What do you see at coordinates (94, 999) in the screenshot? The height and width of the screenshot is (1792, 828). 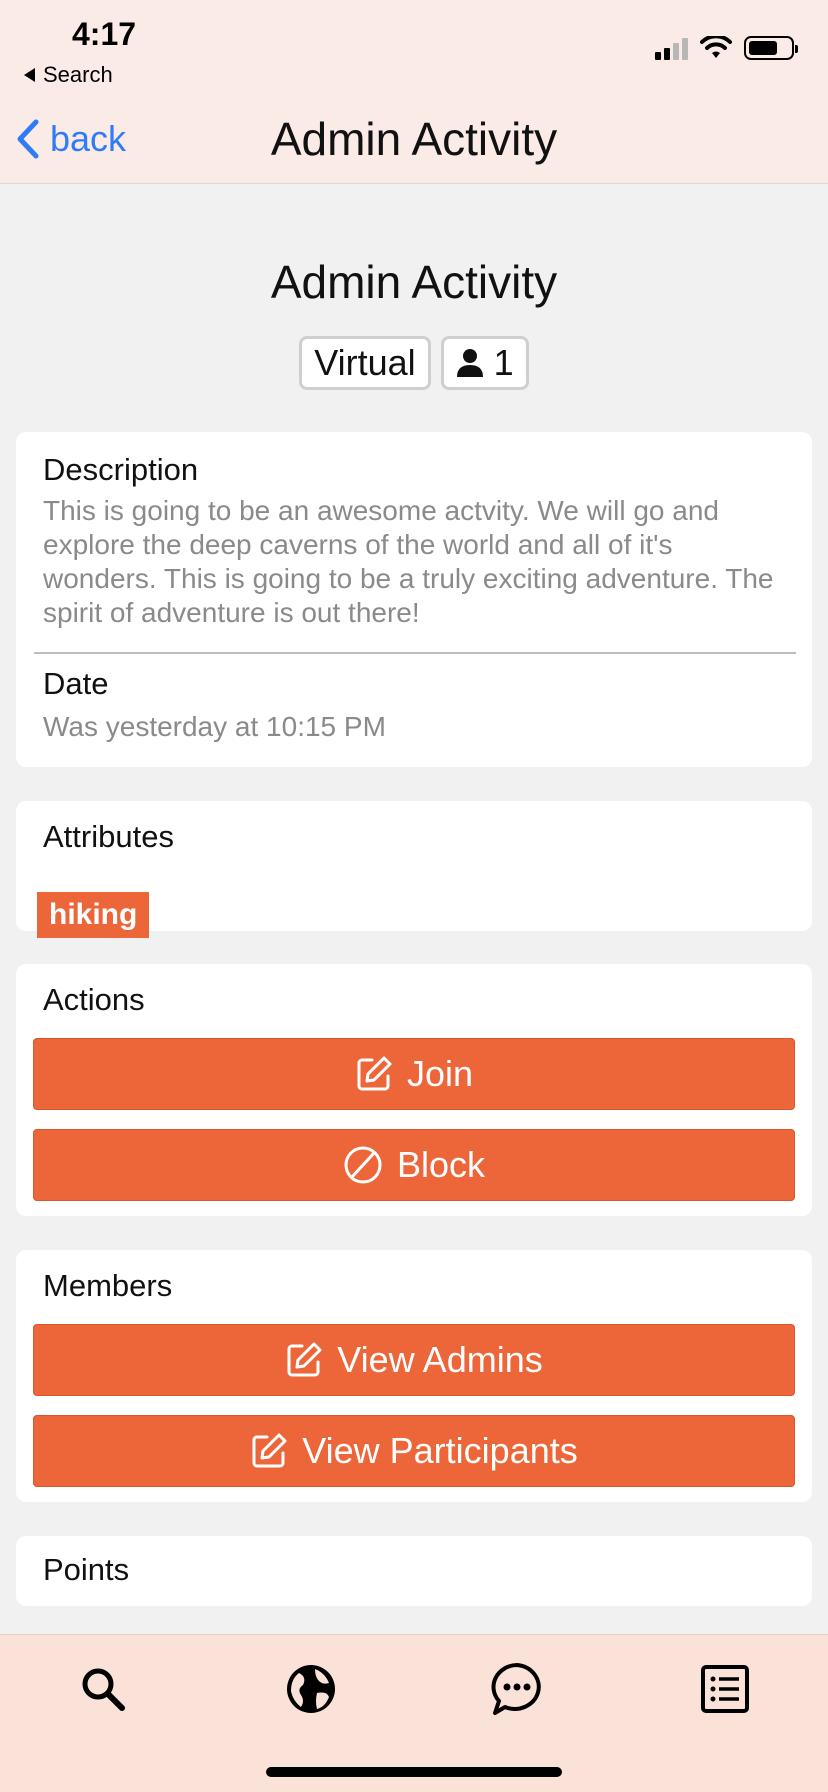 I see `actions-label: Actions` at bounding box center [94, 999].